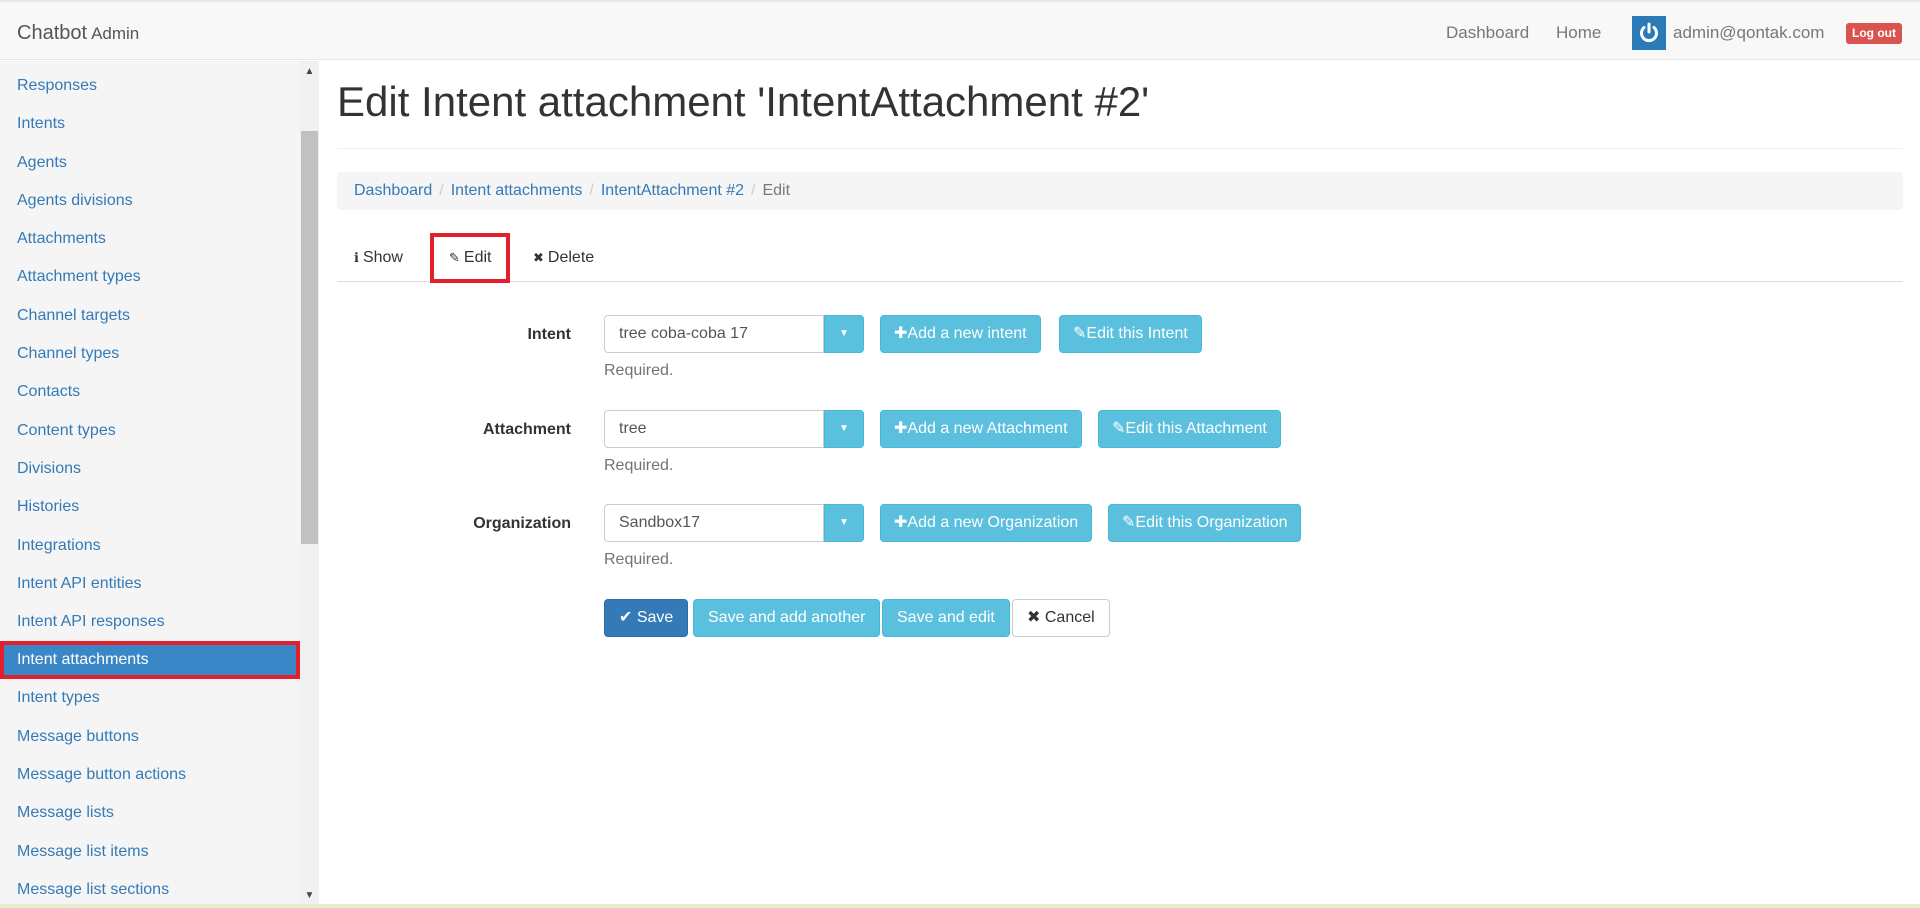  I want to click on sidebar-item-intent-api-responses: Intent API responses, so click(150, 616).